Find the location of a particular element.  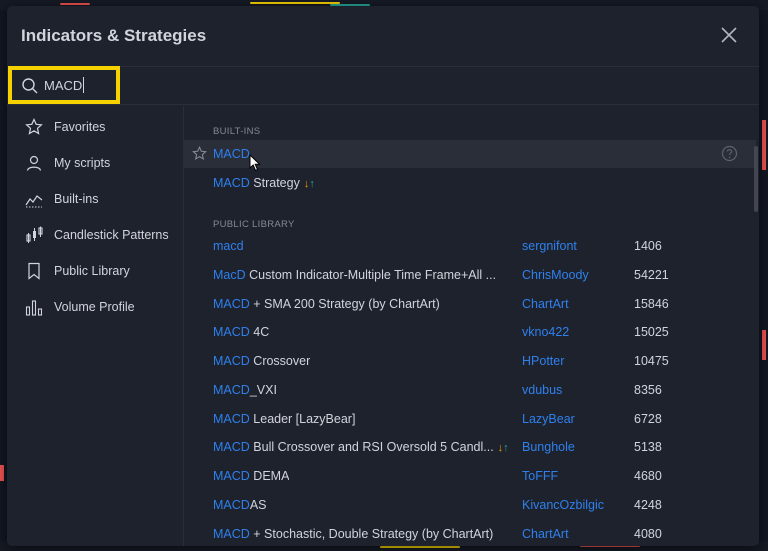

sidebar-item-built-ins: Built-ins is located at coordinates (95, 199).